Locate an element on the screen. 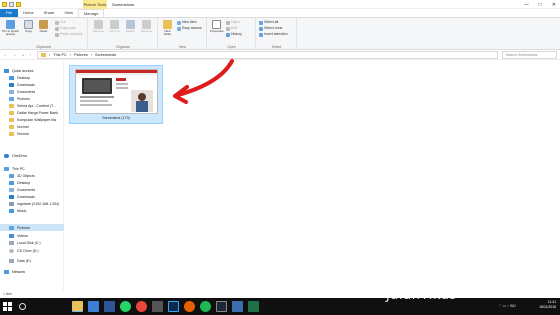  windows-start-icon is located at coordinates (7, 306).